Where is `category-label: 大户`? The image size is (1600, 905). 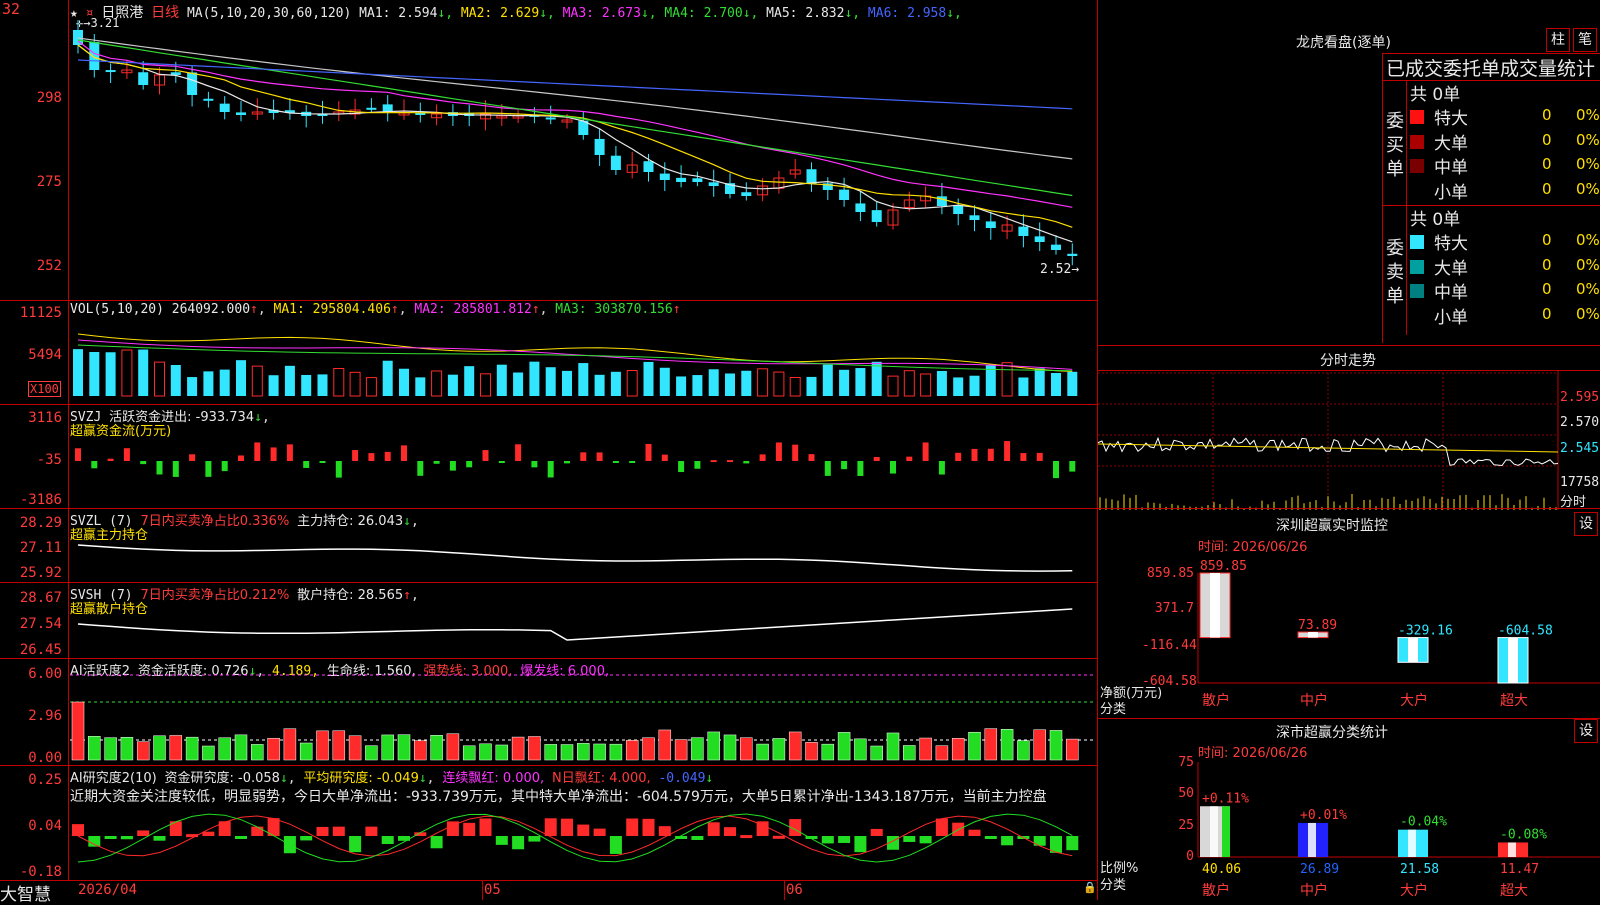 category-label: 大户 is located at coordinates (1414, 890).